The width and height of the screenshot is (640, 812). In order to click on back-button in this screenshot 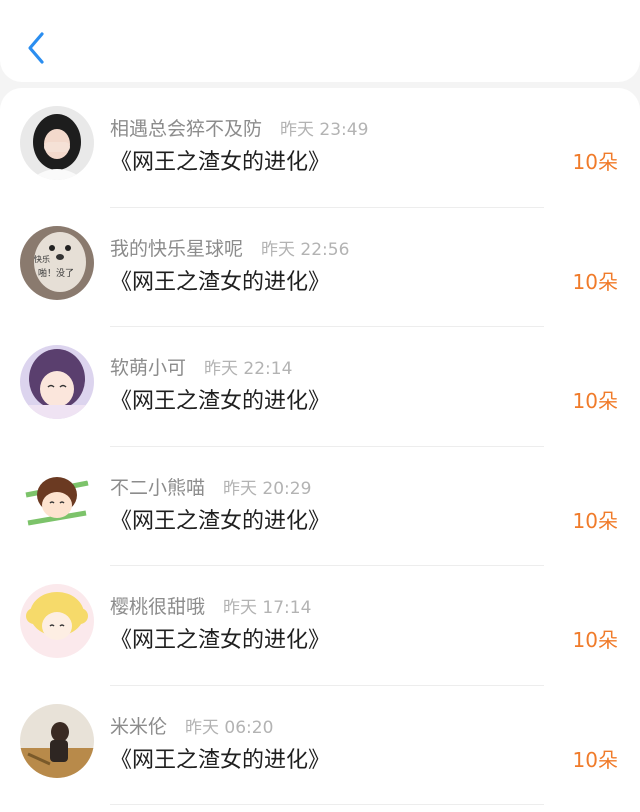, I will do `click(36, 48)`.